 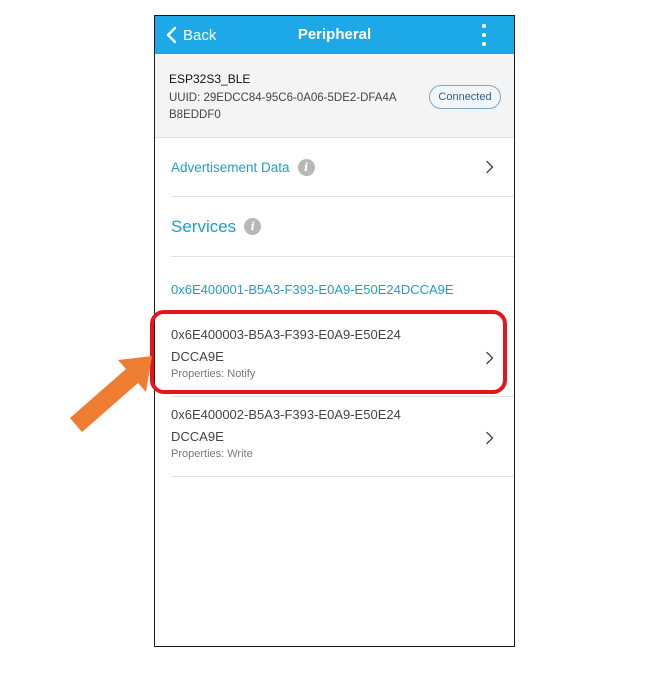 What do you see at coordinates (286, 345) in the screenshot?
I see `characteristic-uuid: 0x6E400003-B5A3-F393-E0A9-E50E24DCCA9E` at bounding box center [286, 345].